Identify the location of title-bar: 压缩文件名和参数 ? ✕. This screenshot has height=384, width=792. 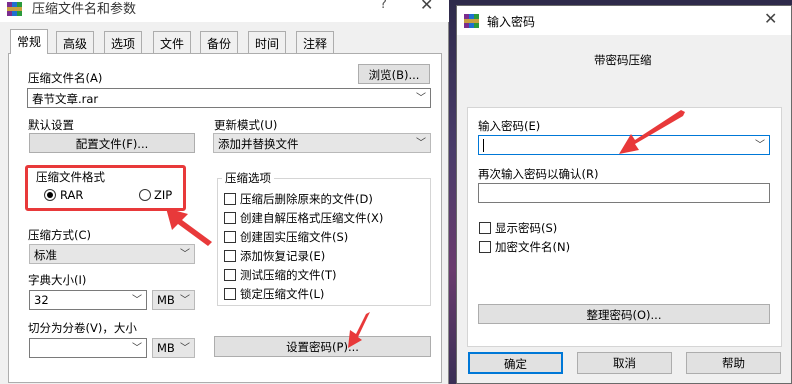
(224, 11).